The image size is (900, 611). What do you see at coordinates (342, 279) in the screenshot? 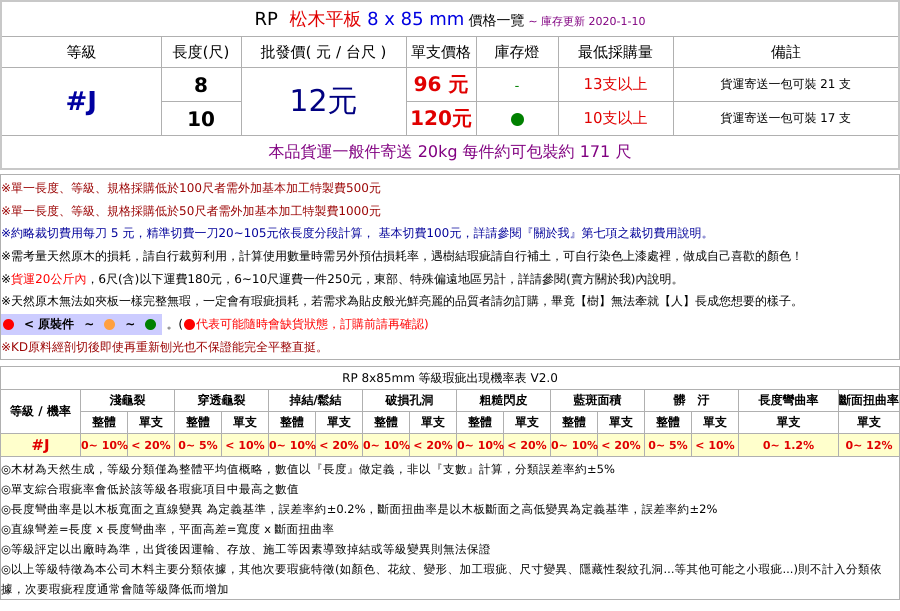
I see `notice-text: ※貨運20公斤內，6尺(含)以下運費180元，6~10尺運費一件250元，東部、特殊偏遠地區另計，詳請參閱(賣方關於我)內說明。` at bounding box center [342, 279].